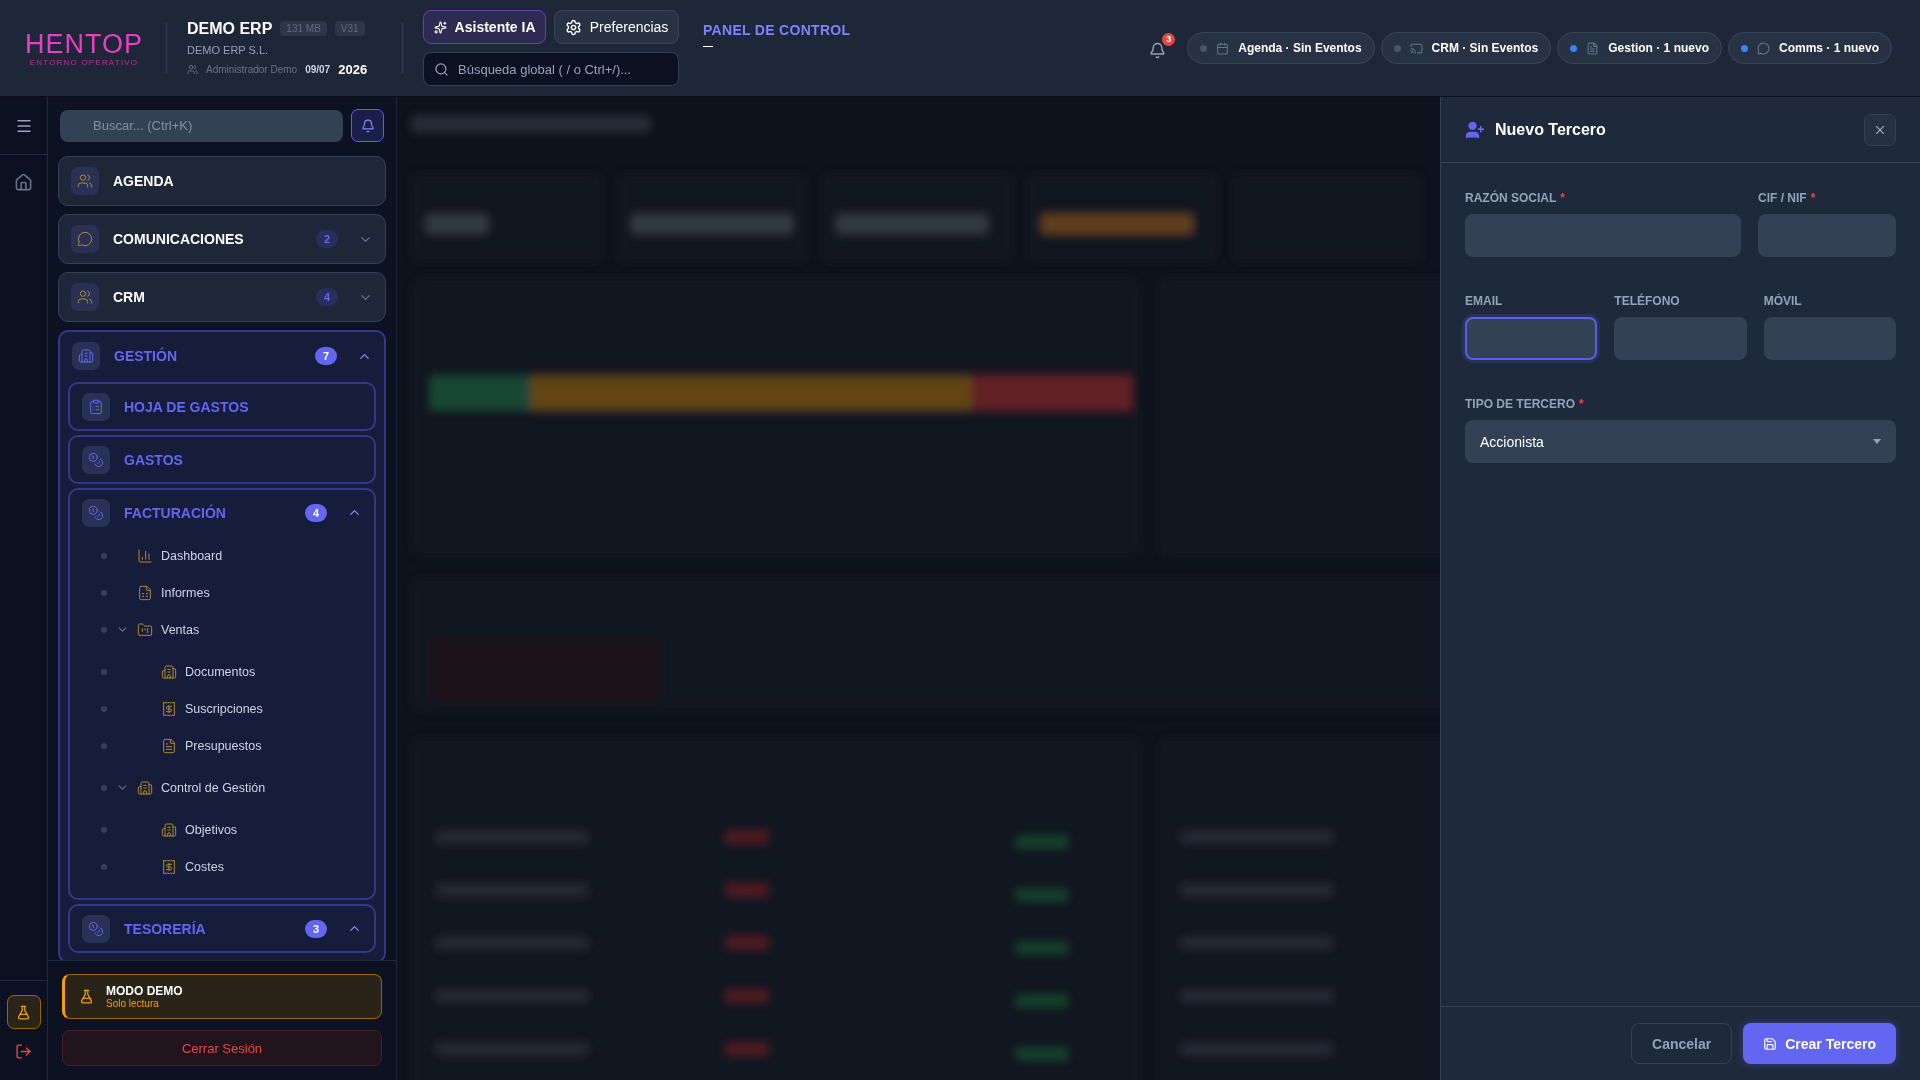  What do you see at coordinates (23, 1051) in the screenshot?
I see `logout-icon` at bounding box center [23, 1051].